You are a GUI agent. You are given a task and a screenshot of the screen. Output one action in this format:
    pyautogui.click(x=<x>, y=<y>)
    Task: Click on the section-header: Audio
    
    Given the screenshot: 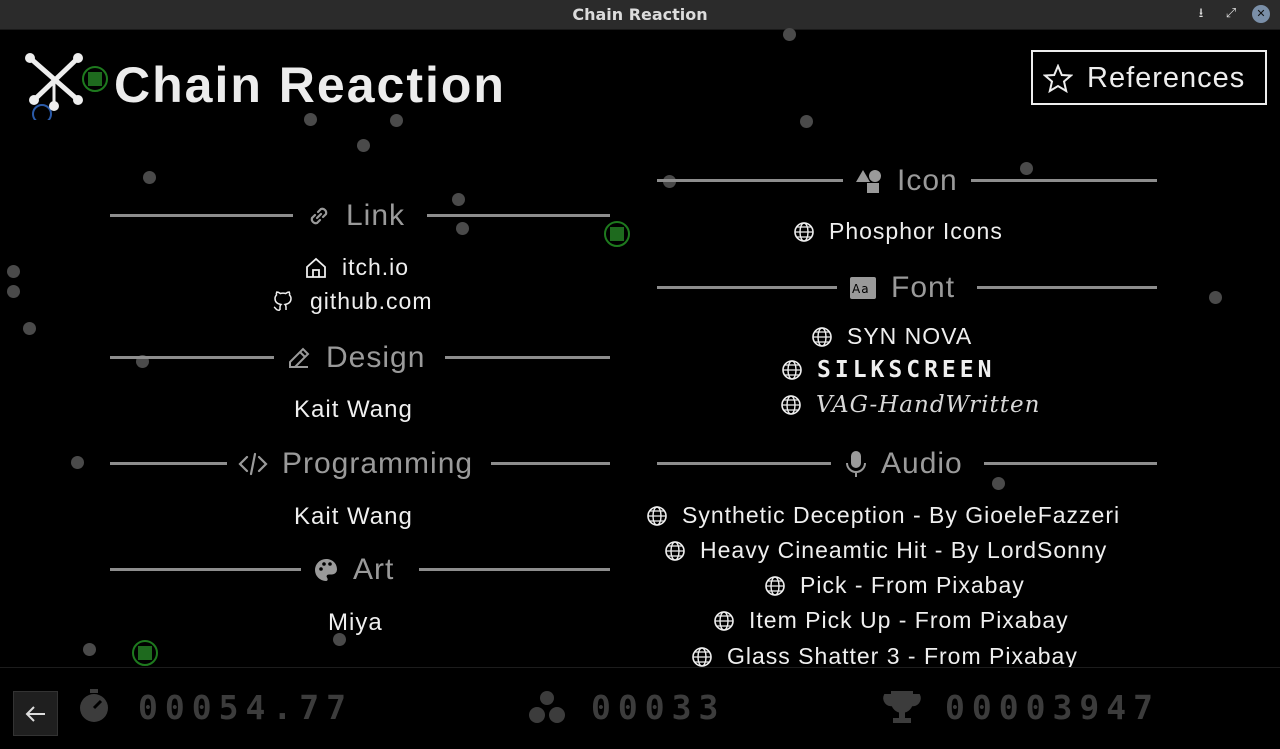 What is the action you would take?
    pyautogui.click(x=904, y=464)
    